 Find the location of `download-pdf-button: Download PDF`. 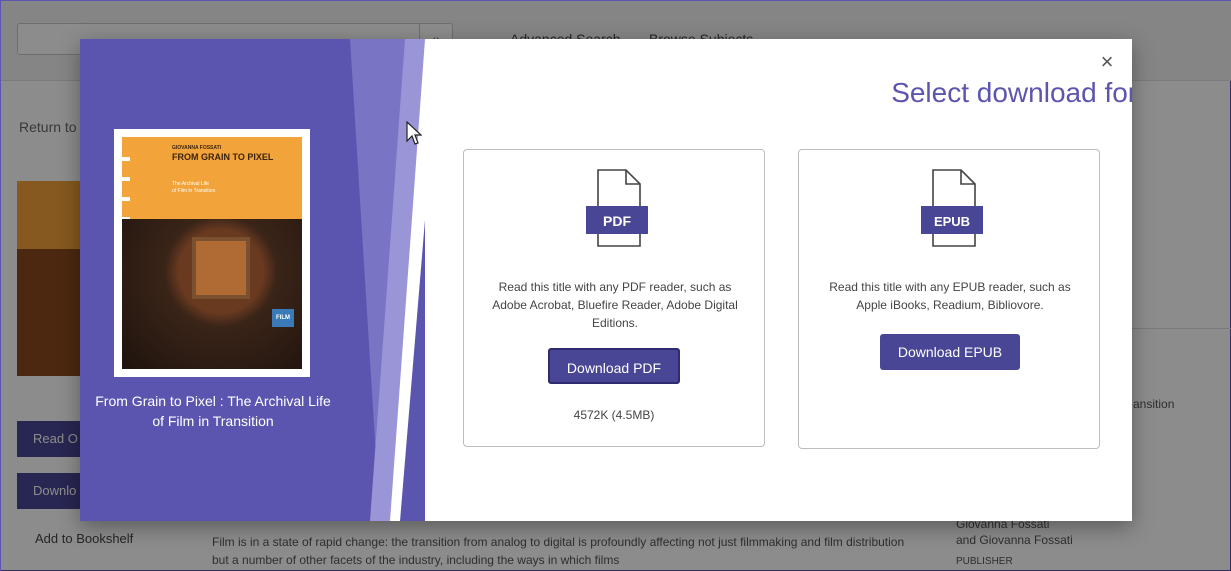

download-pdf-button: Download PDF is located at coordinates (614, 366).